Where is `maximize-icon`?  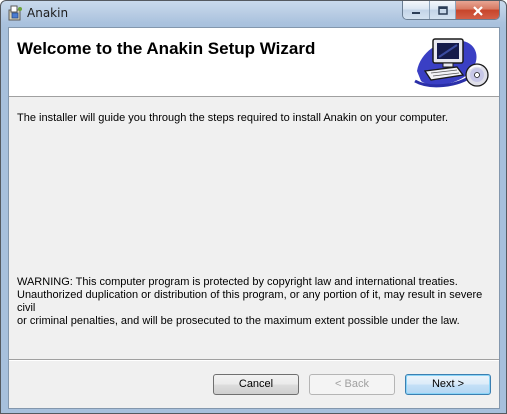
maximize-icon is located at coordinates (442, 10).